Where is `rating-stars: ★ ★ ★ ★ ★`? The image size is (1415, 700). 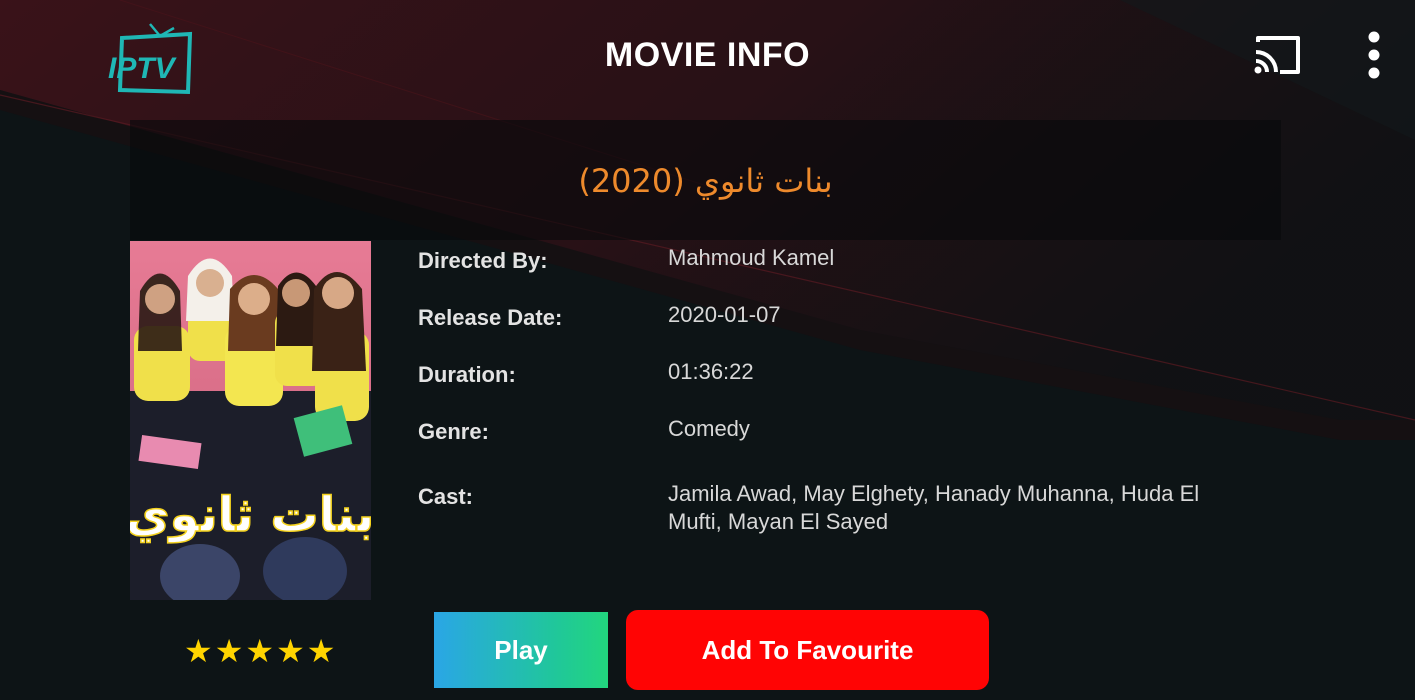
rating-stars: ★ ★ ★ ★ ★ is located at coordinates (260, 651).